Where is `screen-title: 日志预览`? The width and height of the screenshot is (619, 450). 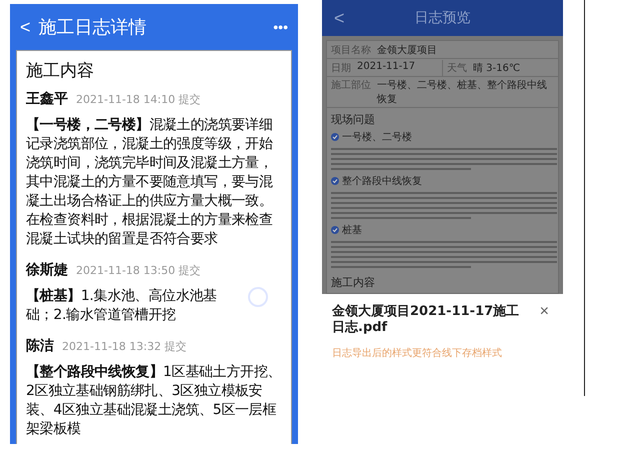 screen-title: 日志预览 is located at coordinates (442, 18).